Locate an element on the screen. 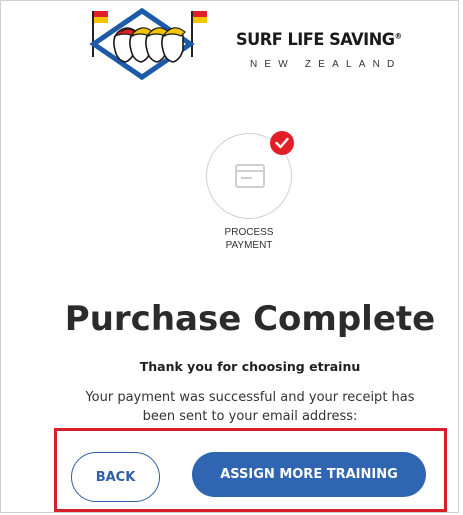  step-label: PROCESS PAYMENT is located at coordinates (249, 239).